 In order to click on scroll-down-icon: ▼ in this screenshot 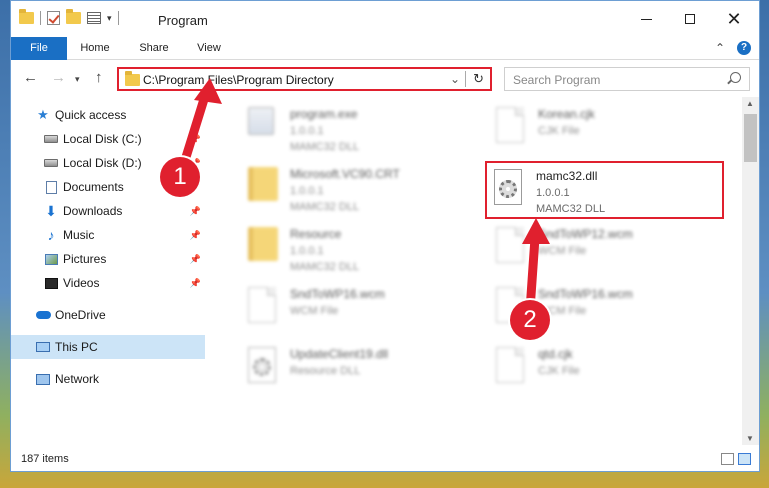, I will do `click(750, 438)`.